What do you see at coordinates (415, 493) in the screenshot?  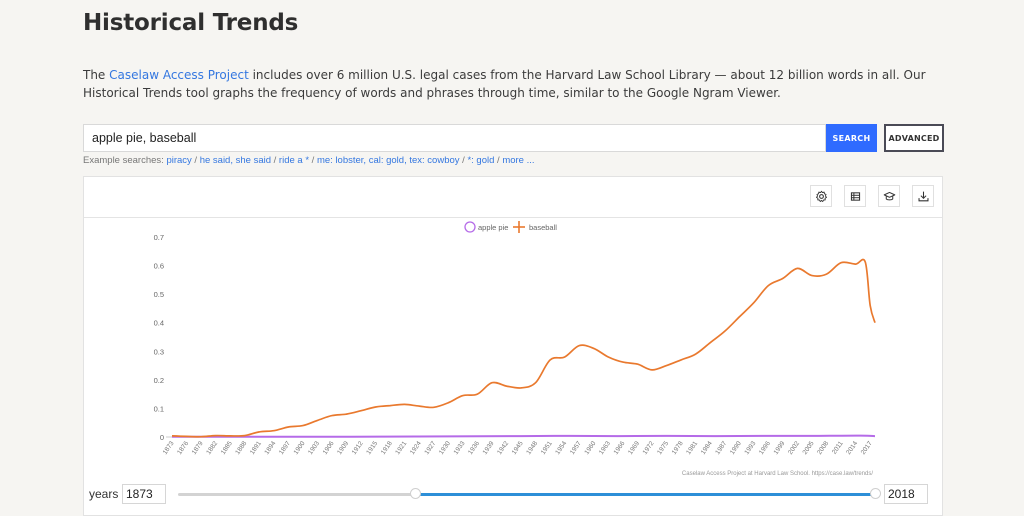 I see `year-slider-start-handle` at bounding box center [415, 493].